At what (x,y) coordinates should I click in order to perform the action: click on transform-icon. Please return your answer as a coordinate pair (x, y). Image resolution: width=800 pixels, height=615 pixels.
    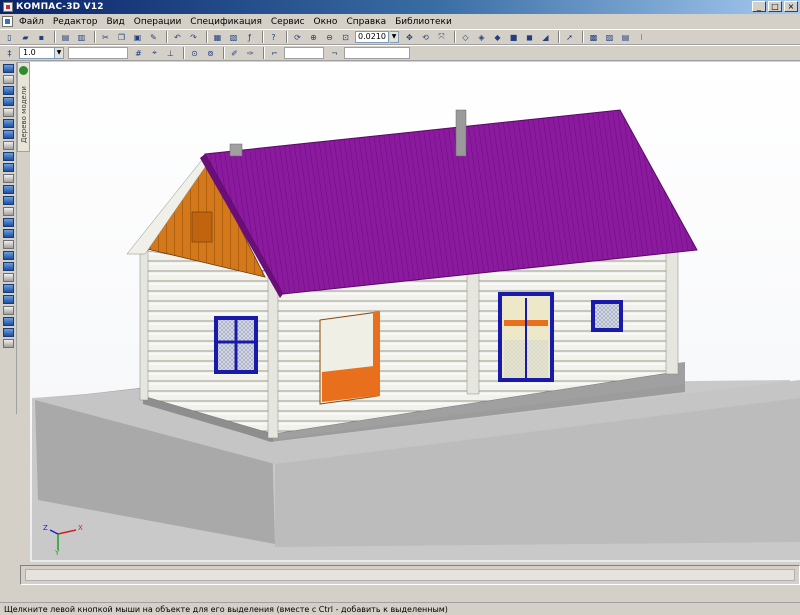
    Looking at the image, I should click on (8, 288).